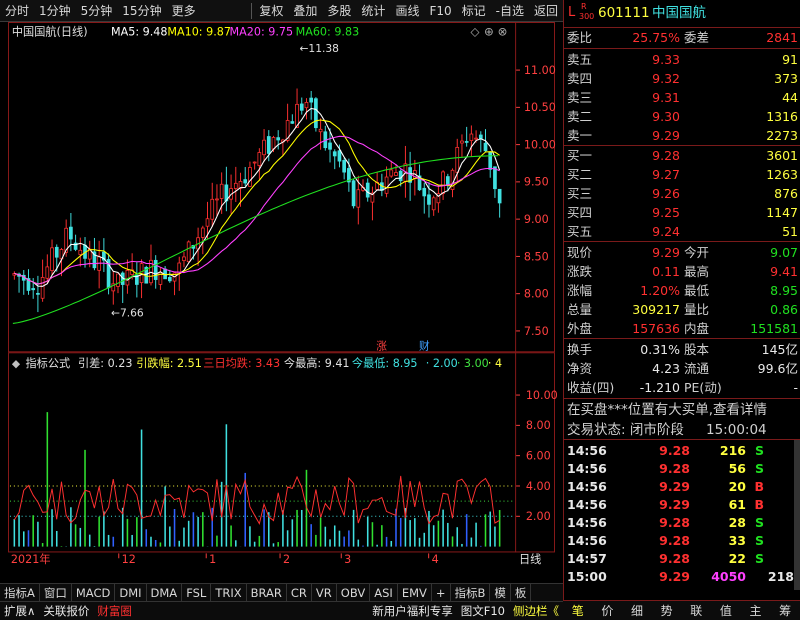  What do you see at coordinates (679, 13) in the screenshot?
I see `stock-name: 中国国航` at bounding box center [679, 13].